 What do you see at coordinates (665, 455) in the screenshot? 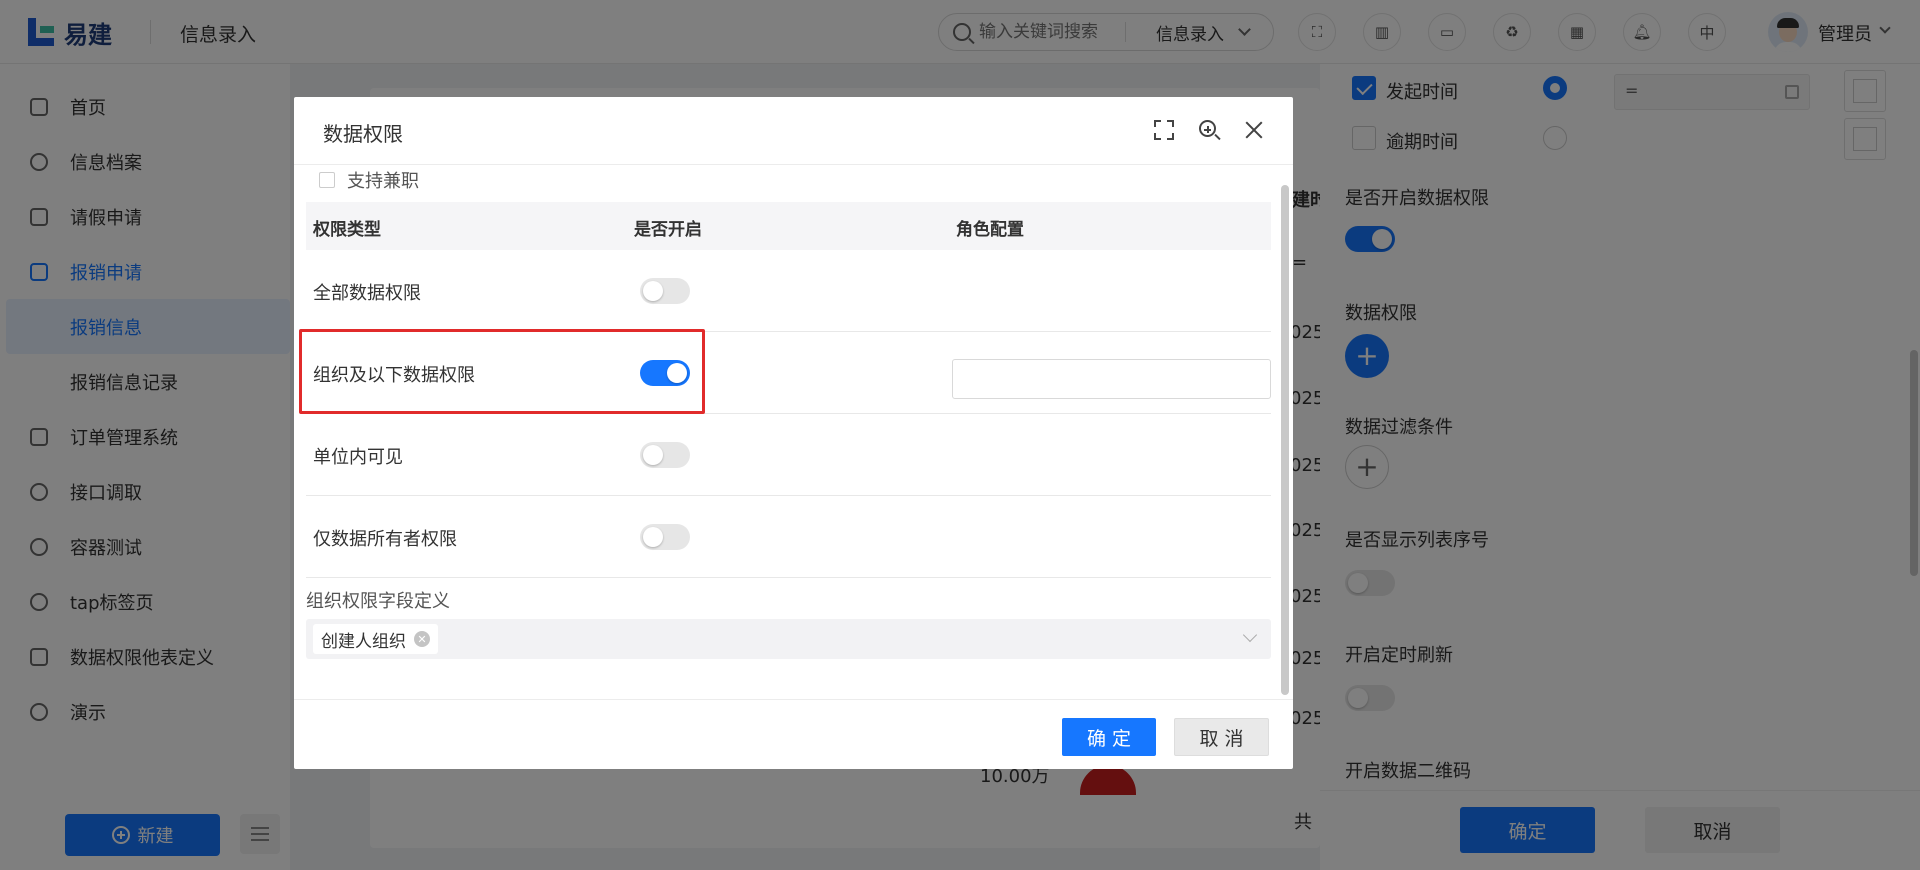
I see `unit-visible-switch` at bounding box center [665, 455].